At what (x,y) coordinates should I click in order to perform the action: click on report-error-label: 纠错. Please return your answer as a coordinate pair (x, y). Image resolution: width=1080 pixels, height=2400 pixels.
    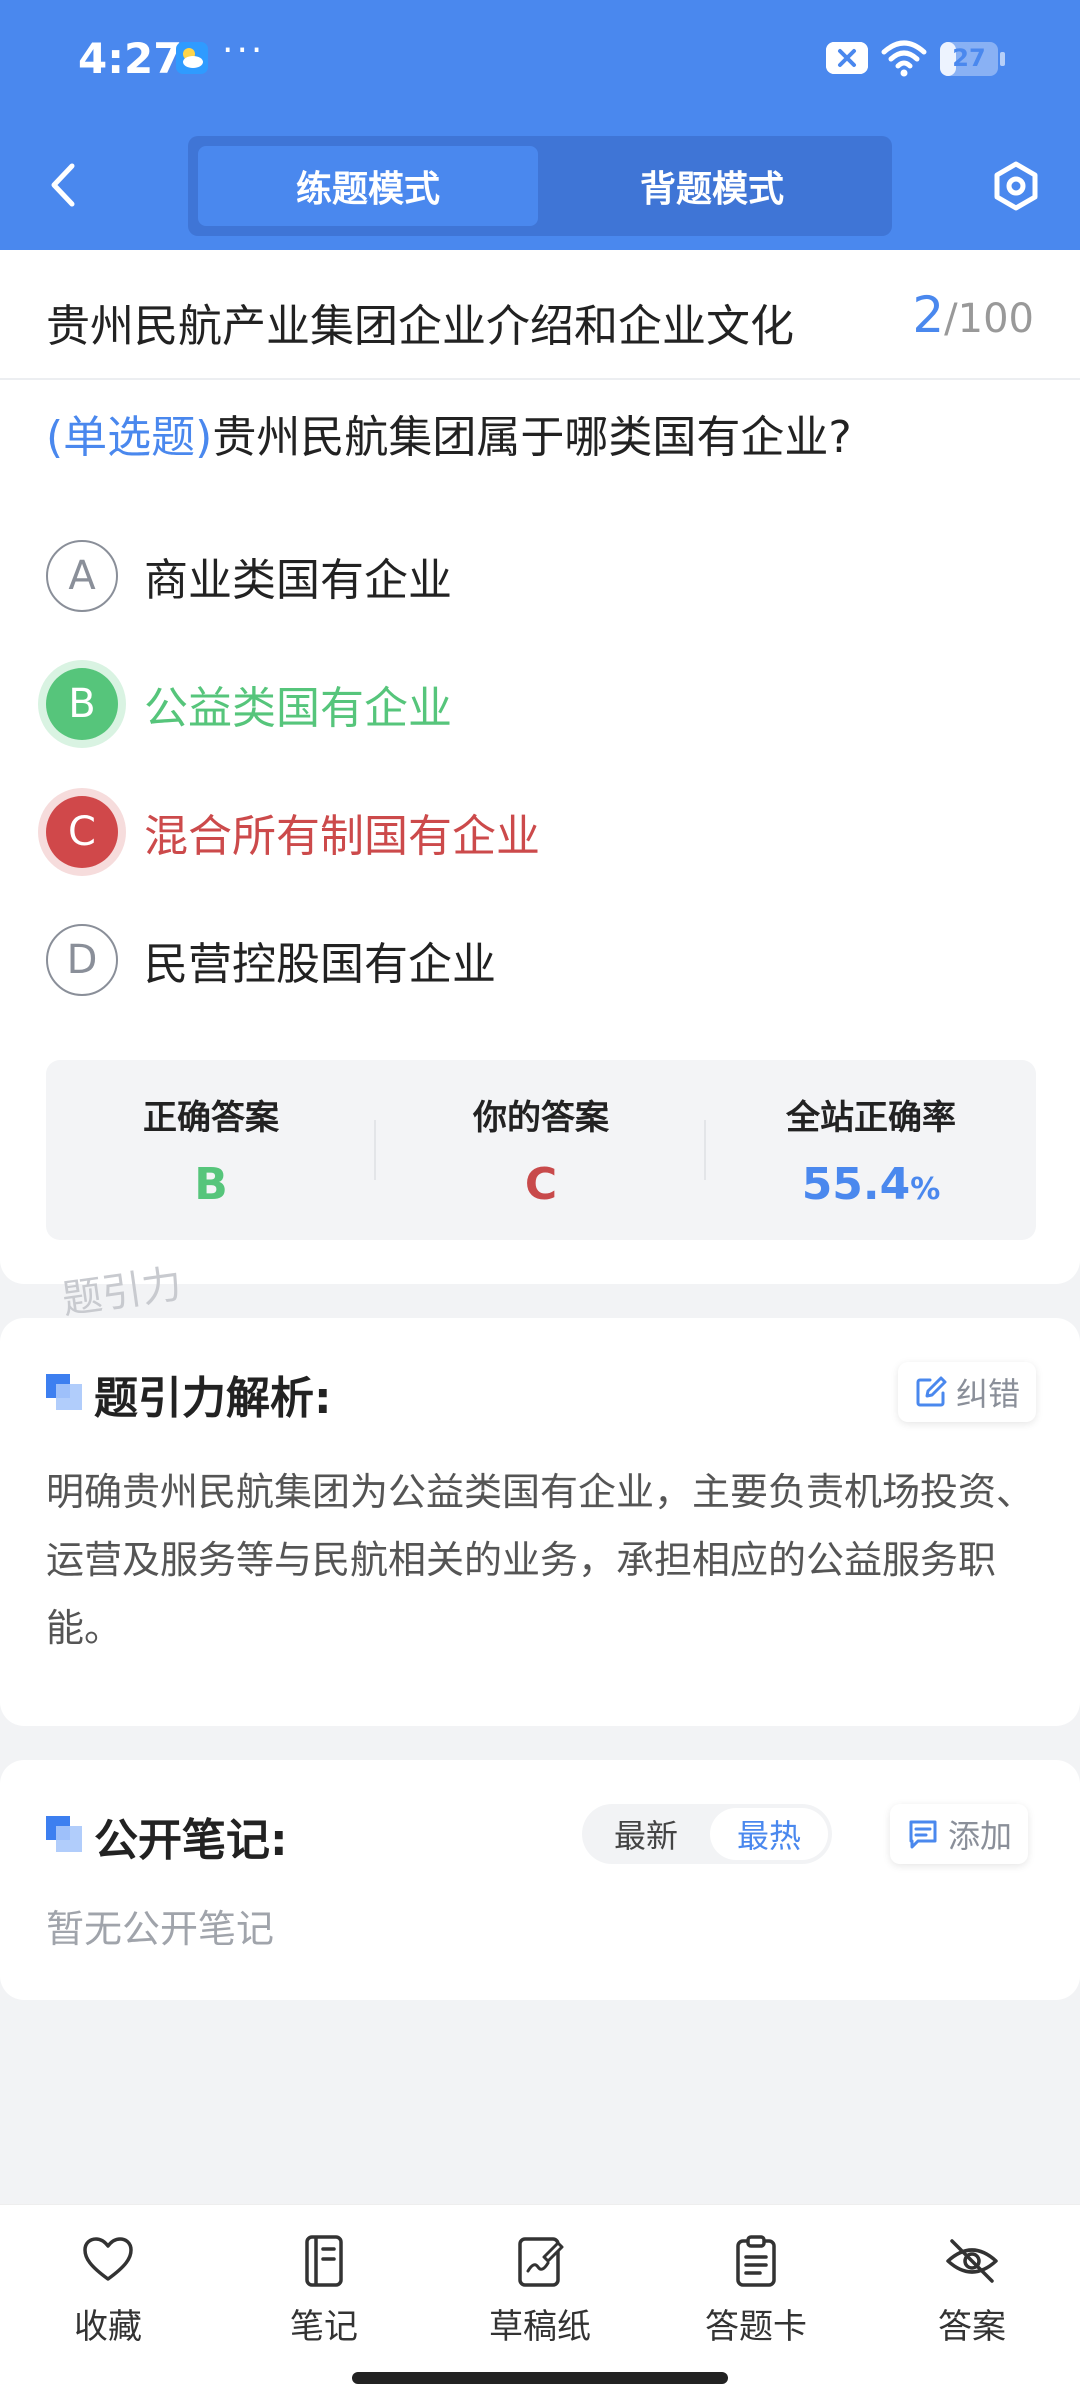
    Looking at the image, I should click on (988, 1394).